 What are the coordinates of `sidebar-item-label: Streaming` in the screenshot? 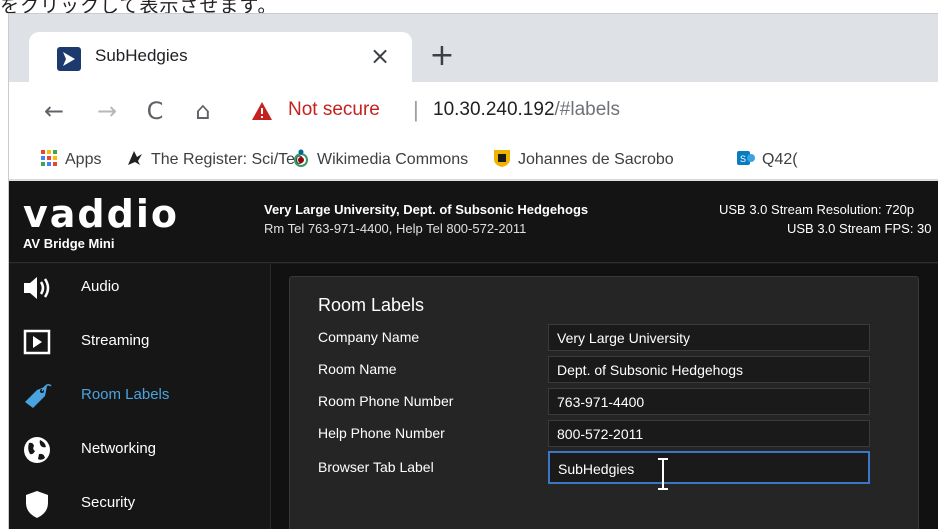 It's located at (115, 340).